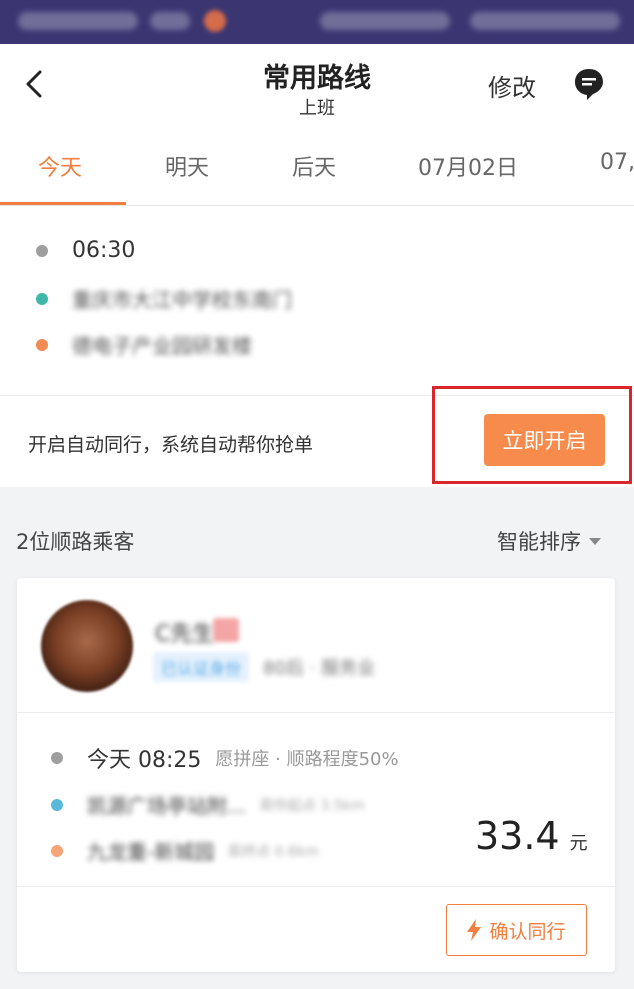 Image resolution: width=634 pixels, height=989 pixels. What do you see at coordinates (144, 760) in the screenshot?
I see `trip-time: 今天 08:25` at bounding box center [144, 760].